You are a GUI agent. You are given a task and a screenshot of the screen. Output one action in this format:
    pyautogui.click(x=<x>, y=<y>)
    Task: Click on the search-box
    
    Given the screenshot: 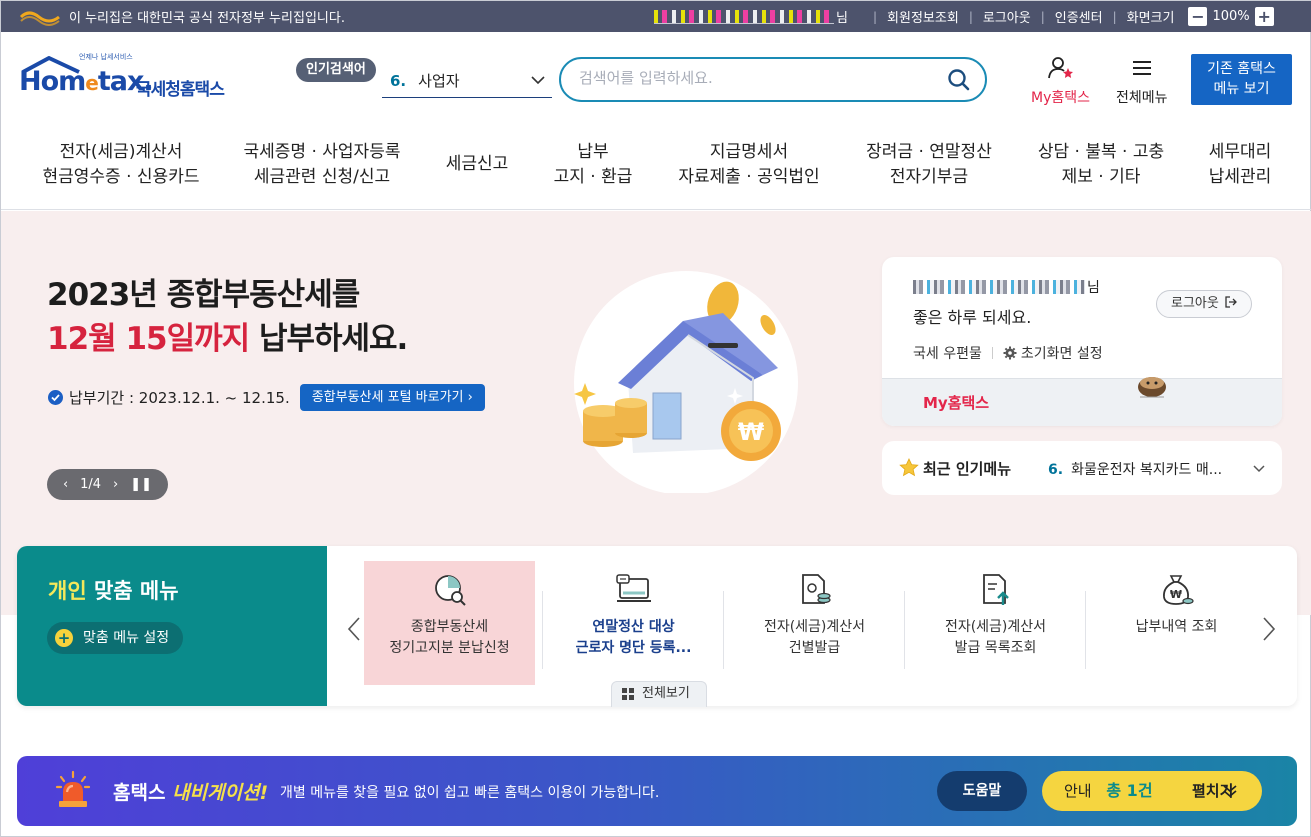 What is the action you would take?
    pyautogui.click(x=773, y=79)
    